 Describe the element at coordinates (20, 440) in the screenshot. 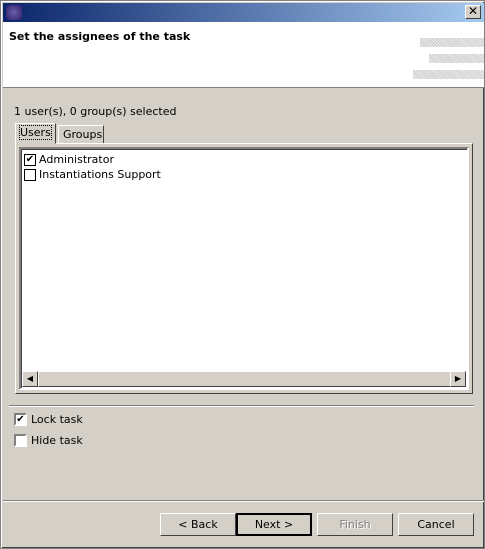

I see `hide-task-checkbox` at that location.